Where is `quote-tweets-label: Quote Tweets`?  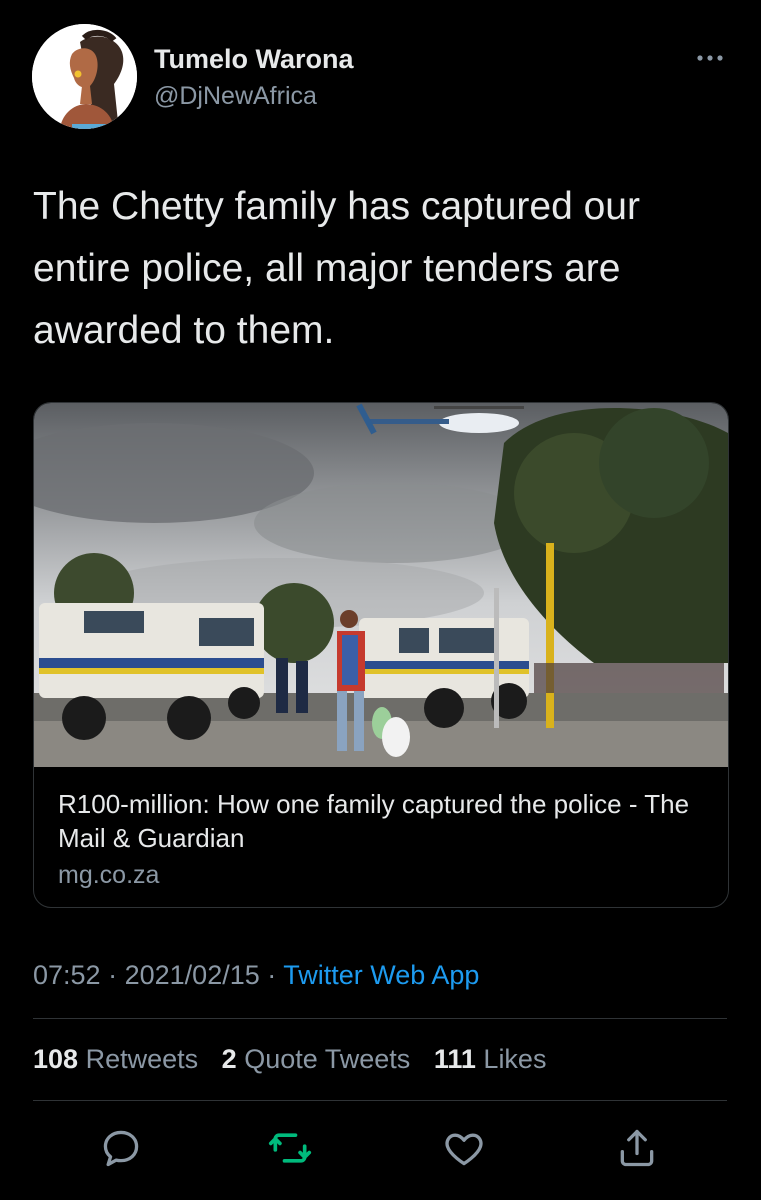 quote-tweets-label: Quote Tweets is located at coordinates (327, 1059).